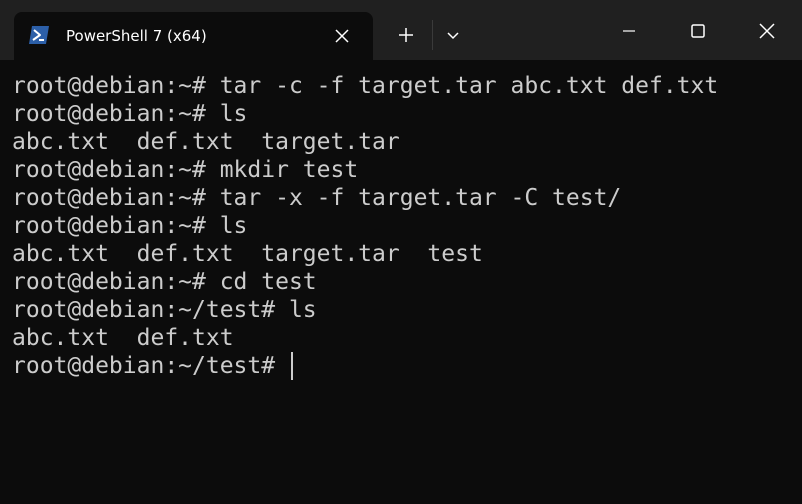  I want to click on terminal-line: abc.txt def.txt, so click(123, 338).